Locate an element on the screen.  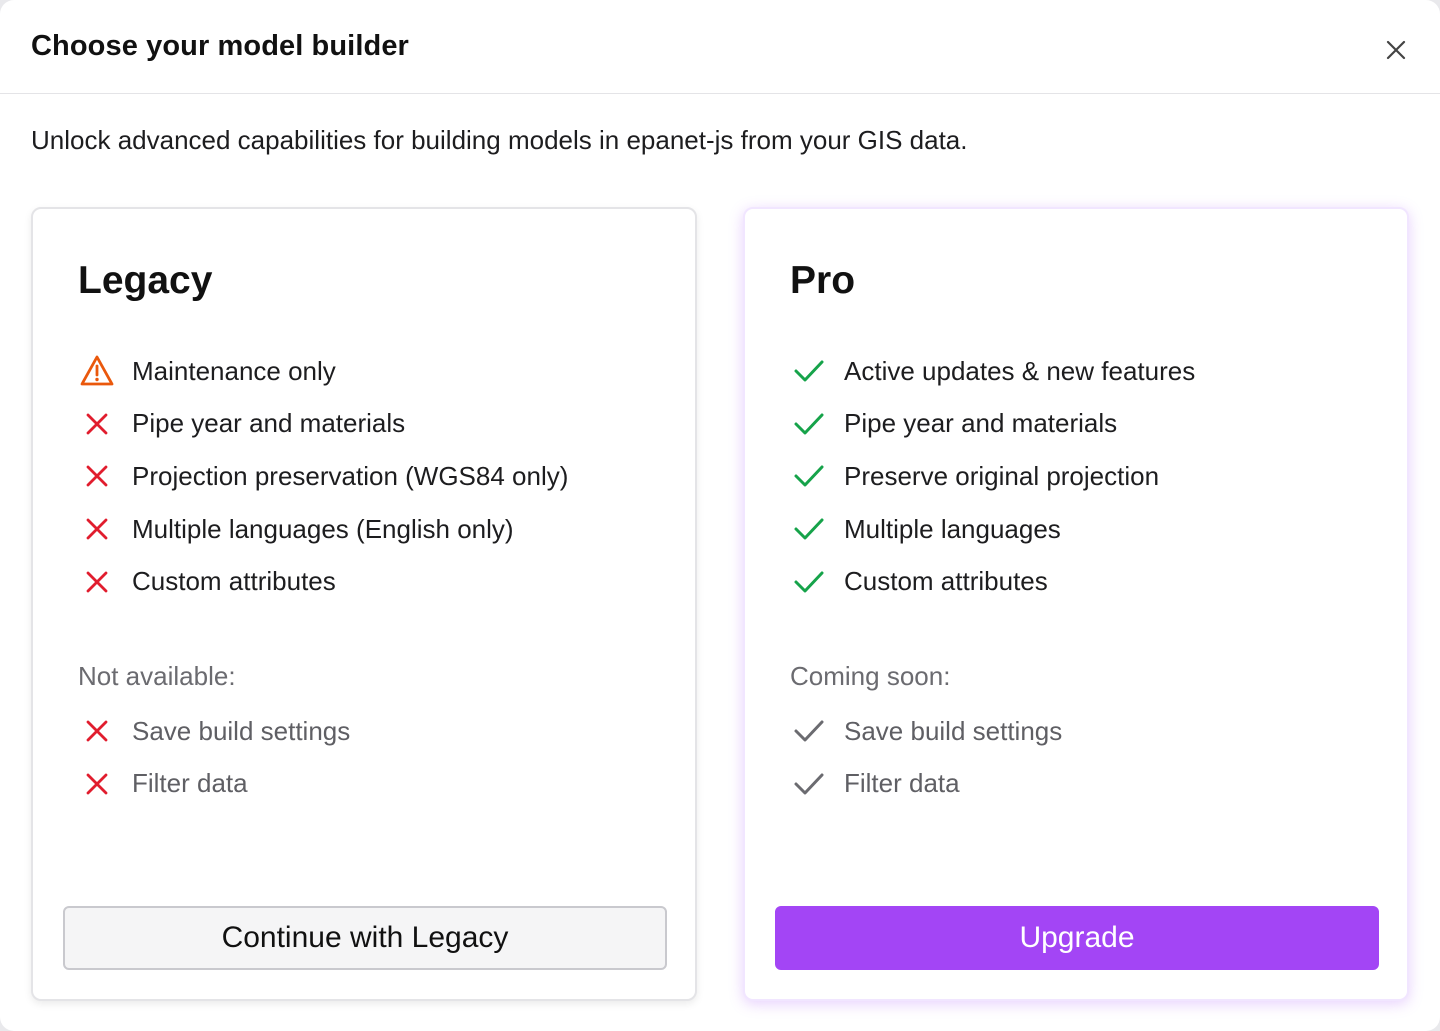
pro-feature: Preserve original projection is located at coordinates (992, 476).